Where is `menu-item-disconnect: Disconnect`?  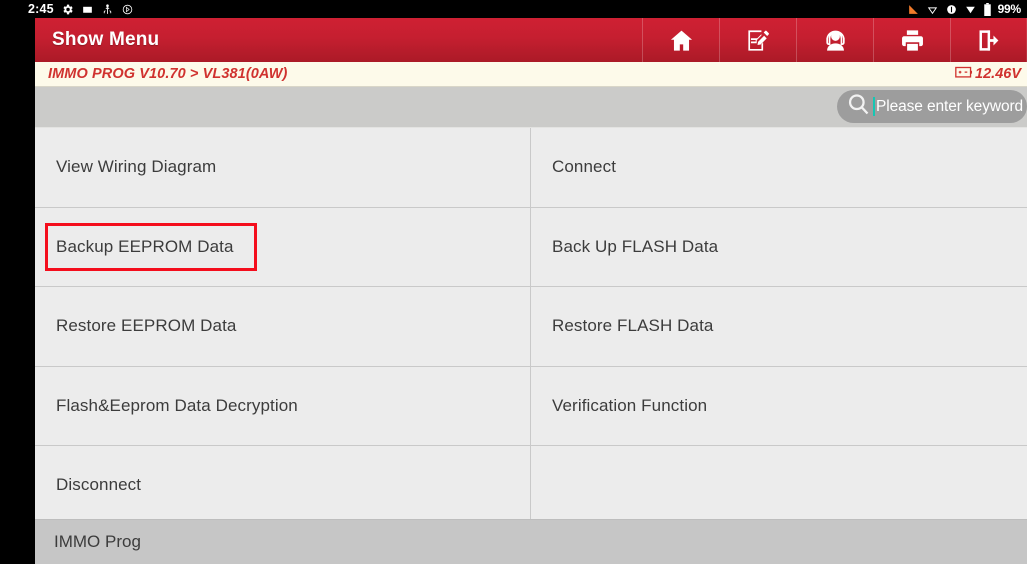
menu-item-disconnect: Disconnect is located at coordinates (283, 485).